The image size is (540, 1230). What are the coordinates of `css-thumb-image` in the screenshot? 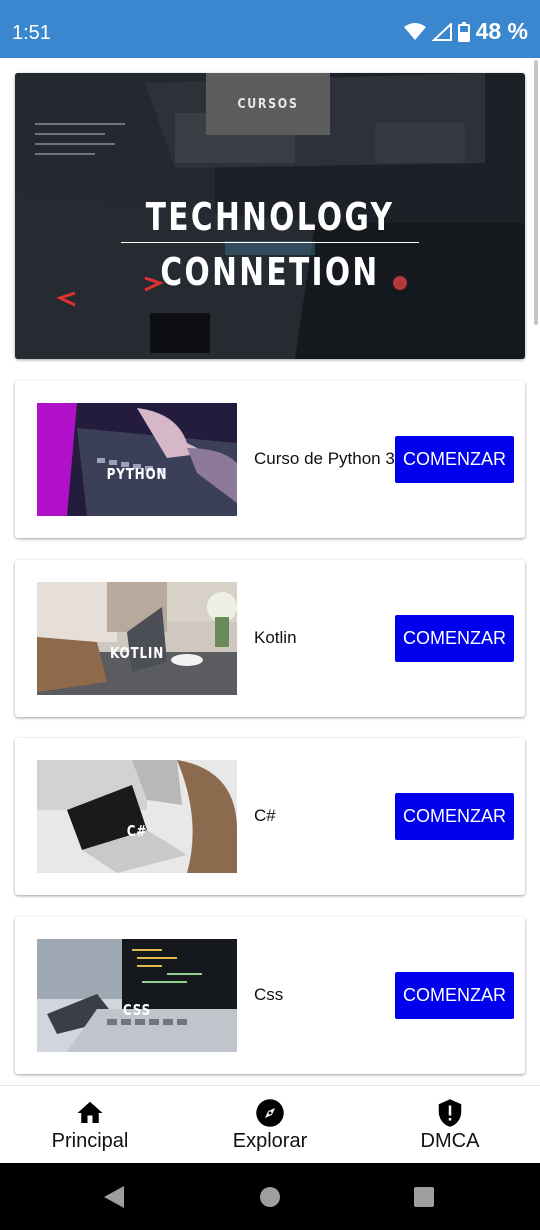 It's located at (137, 995).